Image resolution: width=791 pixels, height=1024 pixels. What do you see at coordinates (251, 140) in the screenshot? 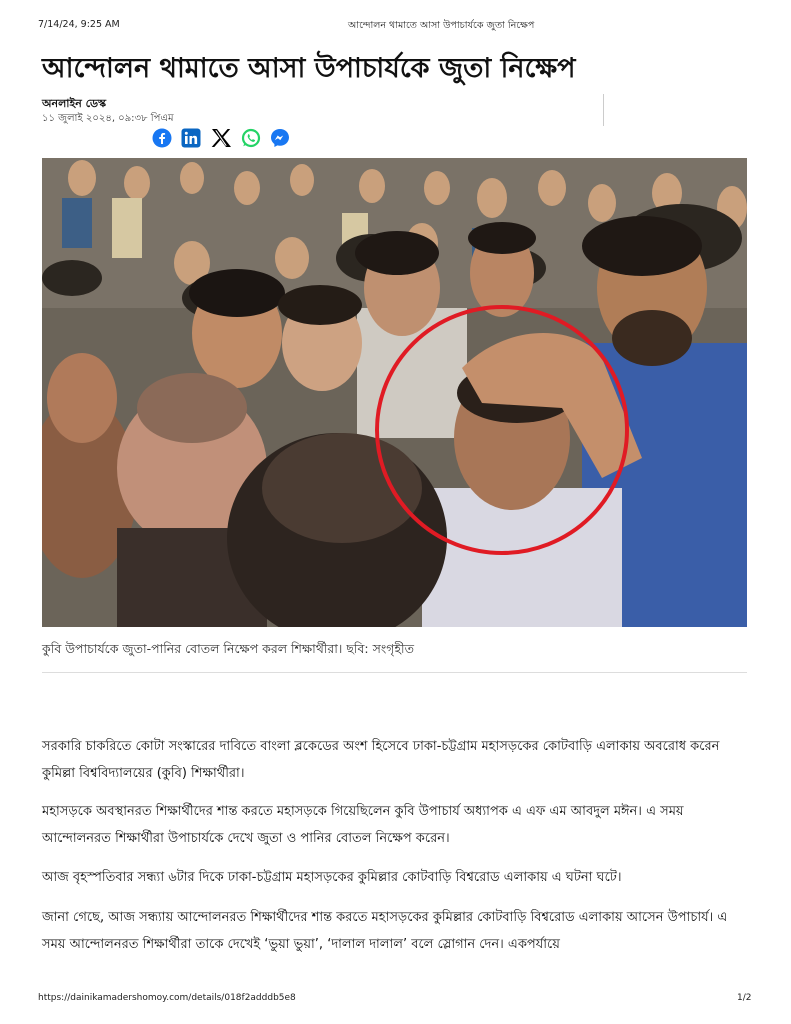
I see `whatsapp-icon` at bounding box center [251, 140].